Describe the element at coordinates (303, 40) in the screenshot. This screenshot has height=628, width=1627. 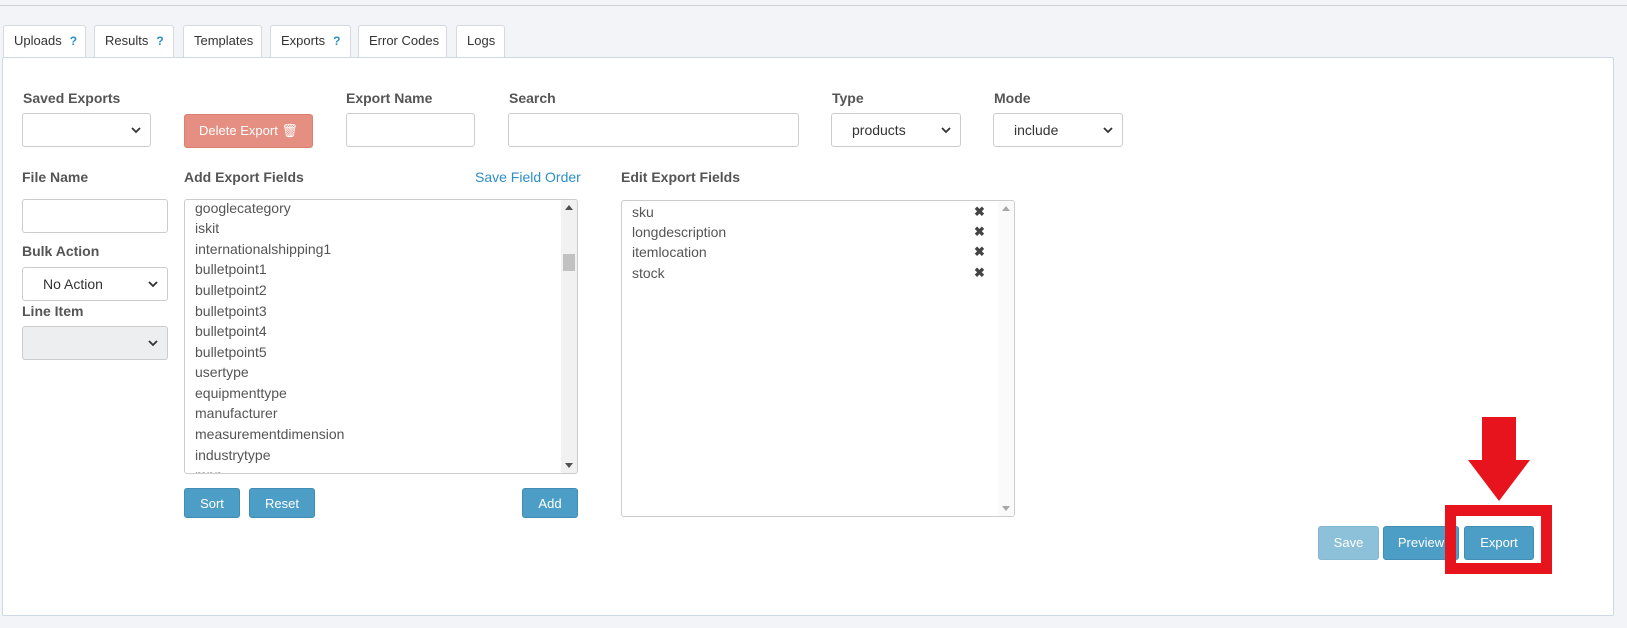
I see `tab-label: Exports` at that location.